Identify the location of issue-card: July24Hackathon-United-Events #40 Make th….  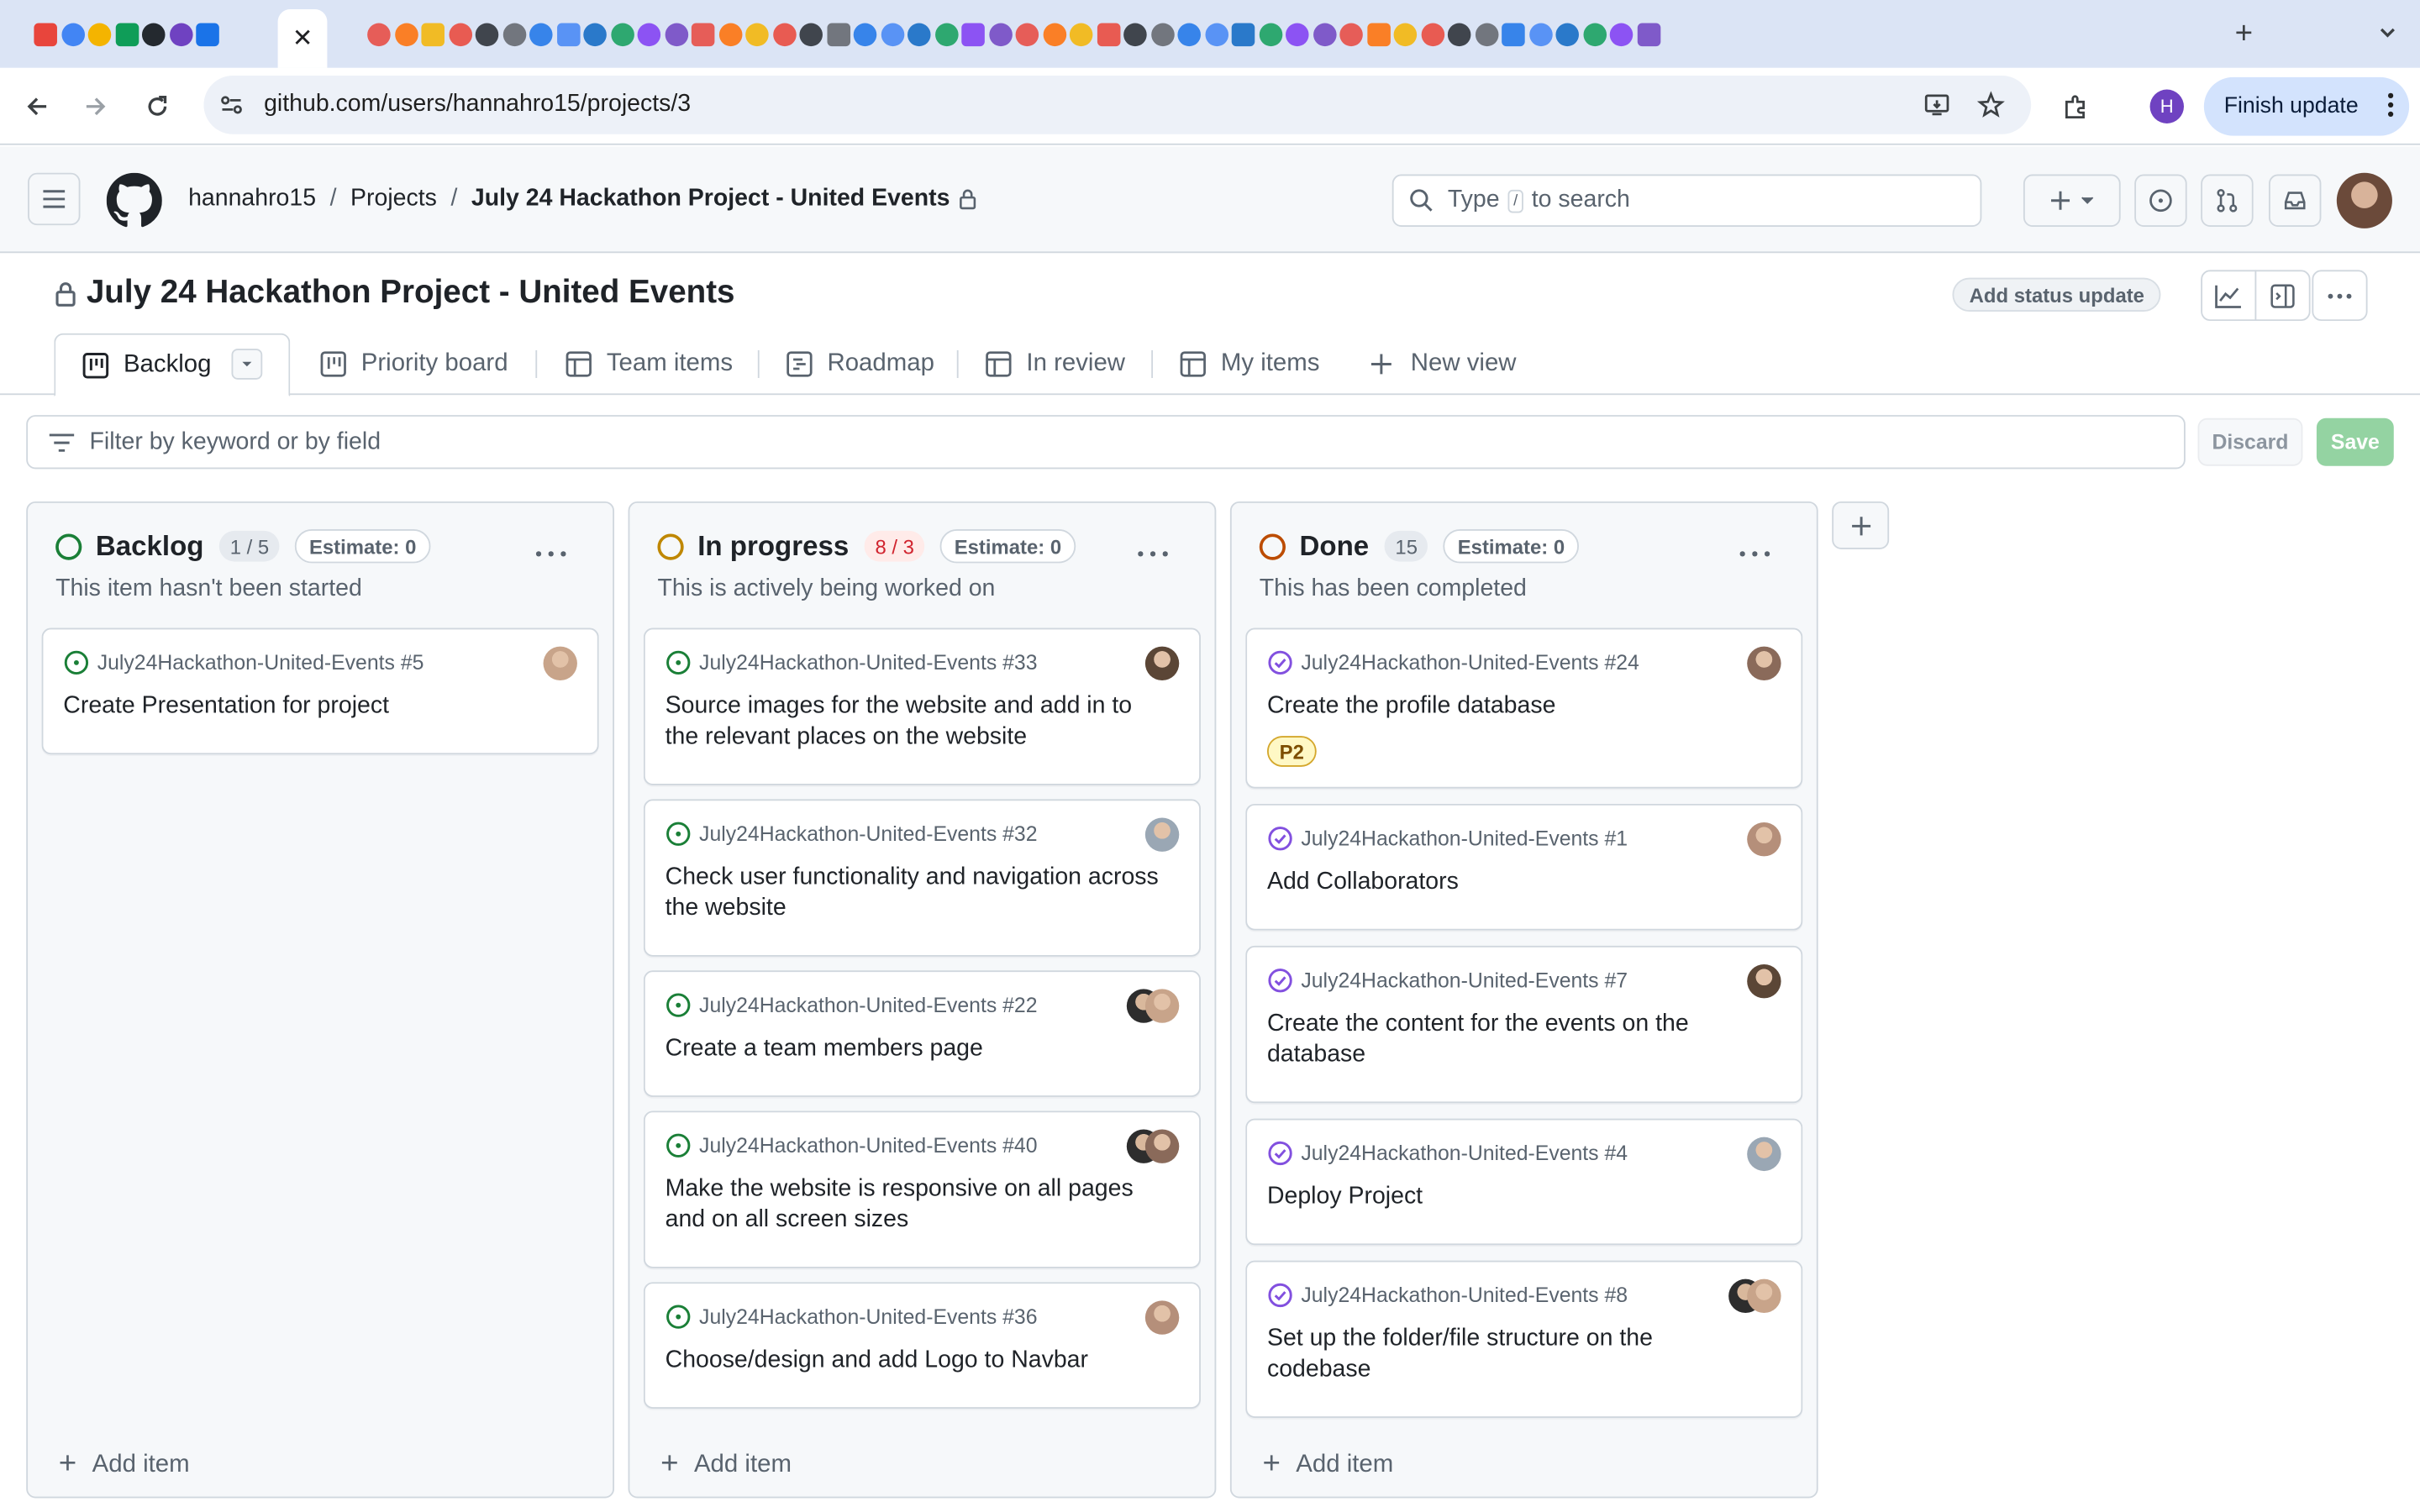
(922, 1189).